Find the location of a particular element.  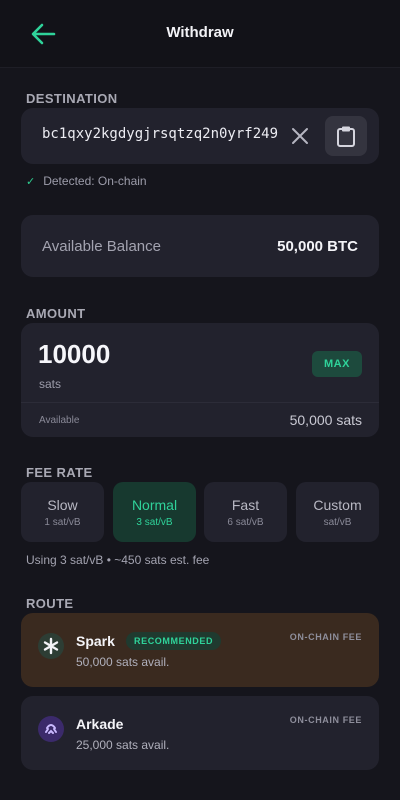

detected-network: ✓ Detected: On-chain is located at coordinates (86, 181).